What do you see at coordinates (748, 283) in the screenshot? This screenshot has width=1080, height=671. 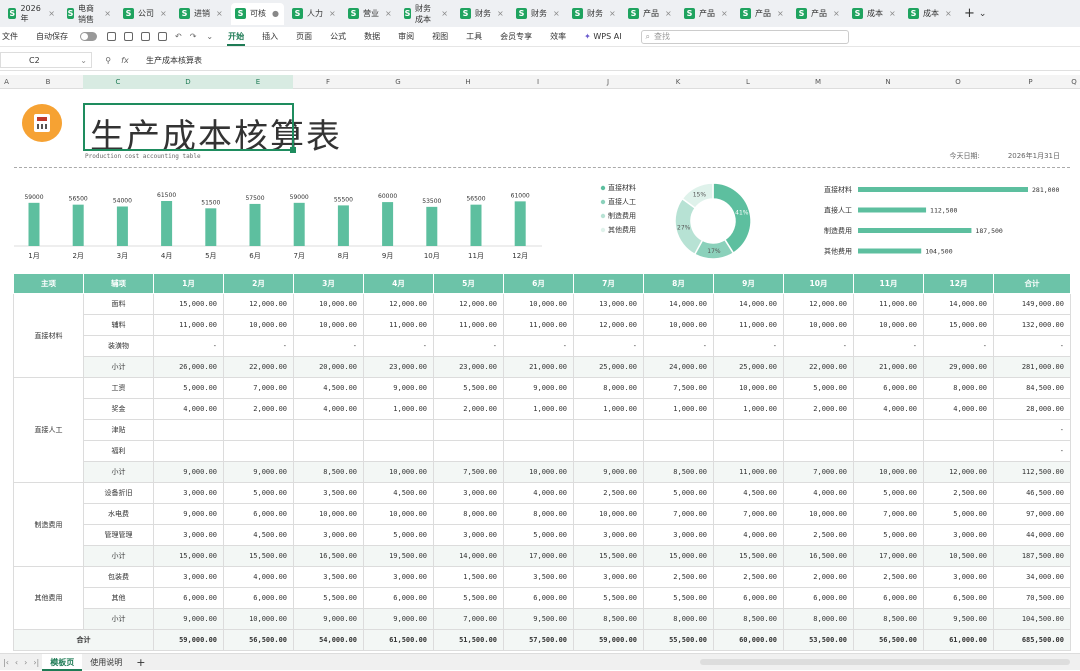 I see `column-header-cell: 9月` at bounding box center [748, 283].